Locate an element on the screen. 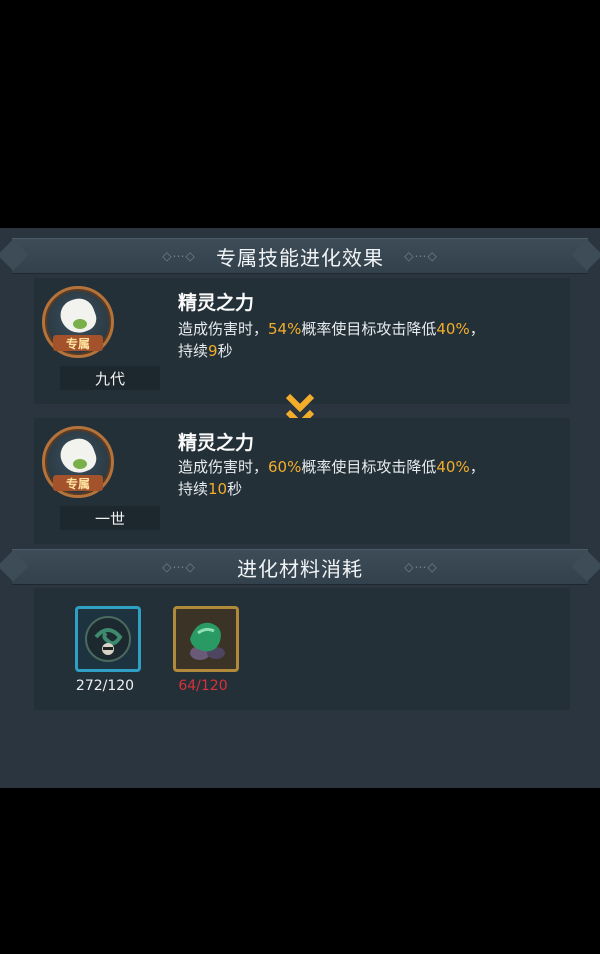 The height and width of the screenshot is (954, 600). skill-desc-before: 造成伤害时，54%概率使目标攻击降低40%， 持续9秒 is located at coordinates (331, 340).